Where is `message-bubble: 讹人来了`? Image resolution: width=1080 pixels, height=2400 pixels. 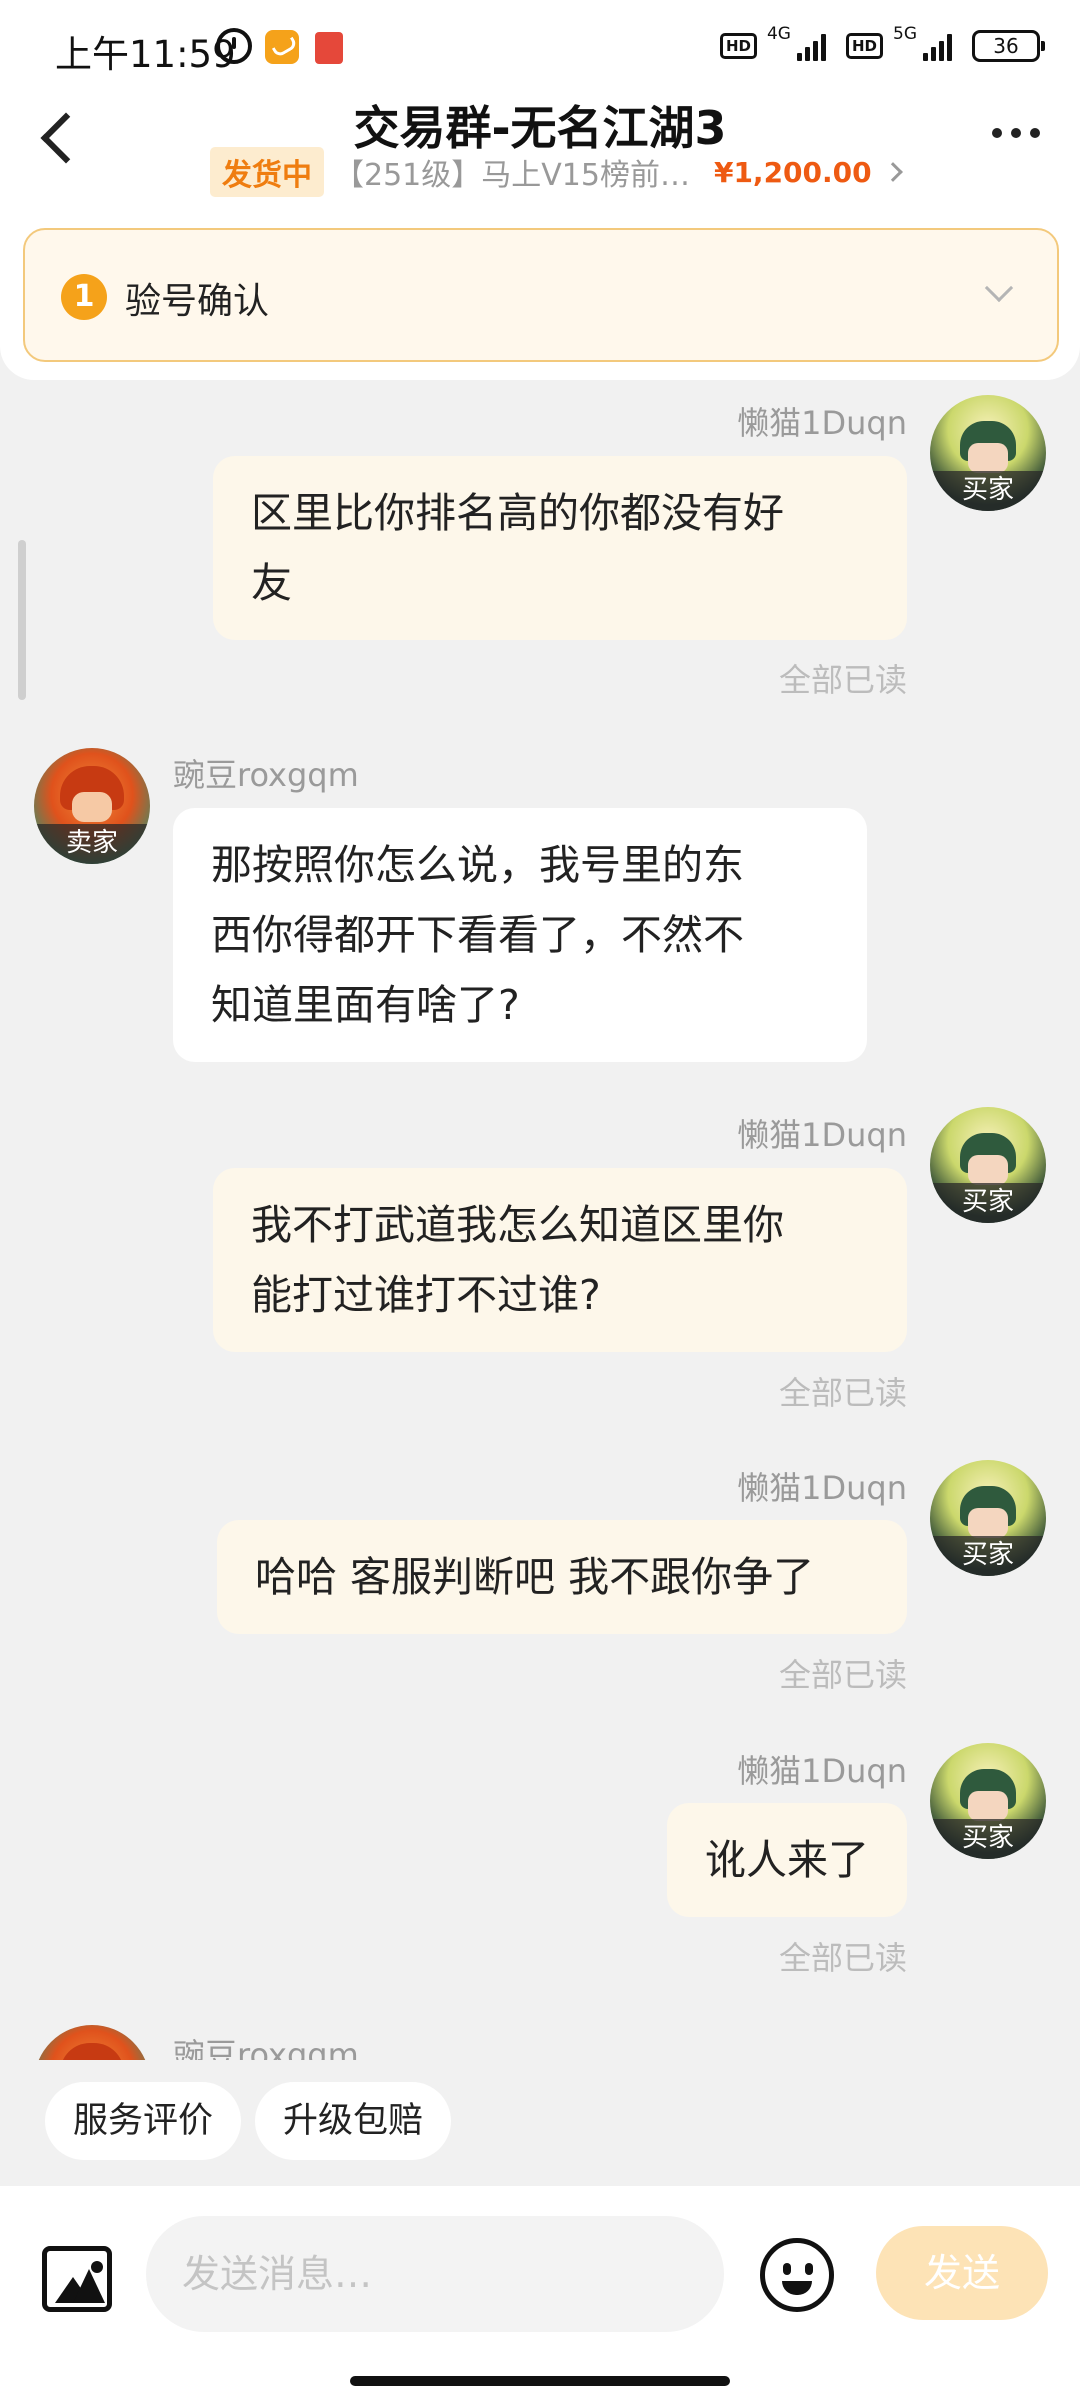
message-bubble: 讹人来了 is located at coordinates (787, 1860).